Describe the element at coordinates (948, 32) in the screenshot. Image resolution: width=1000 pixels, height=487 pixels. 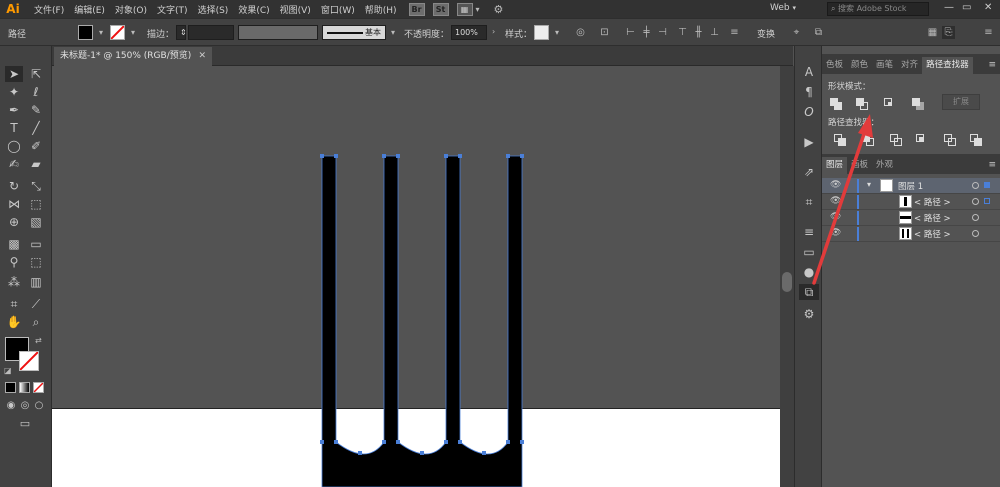
I see `panel-toggle-icon: ⎘` at that location.